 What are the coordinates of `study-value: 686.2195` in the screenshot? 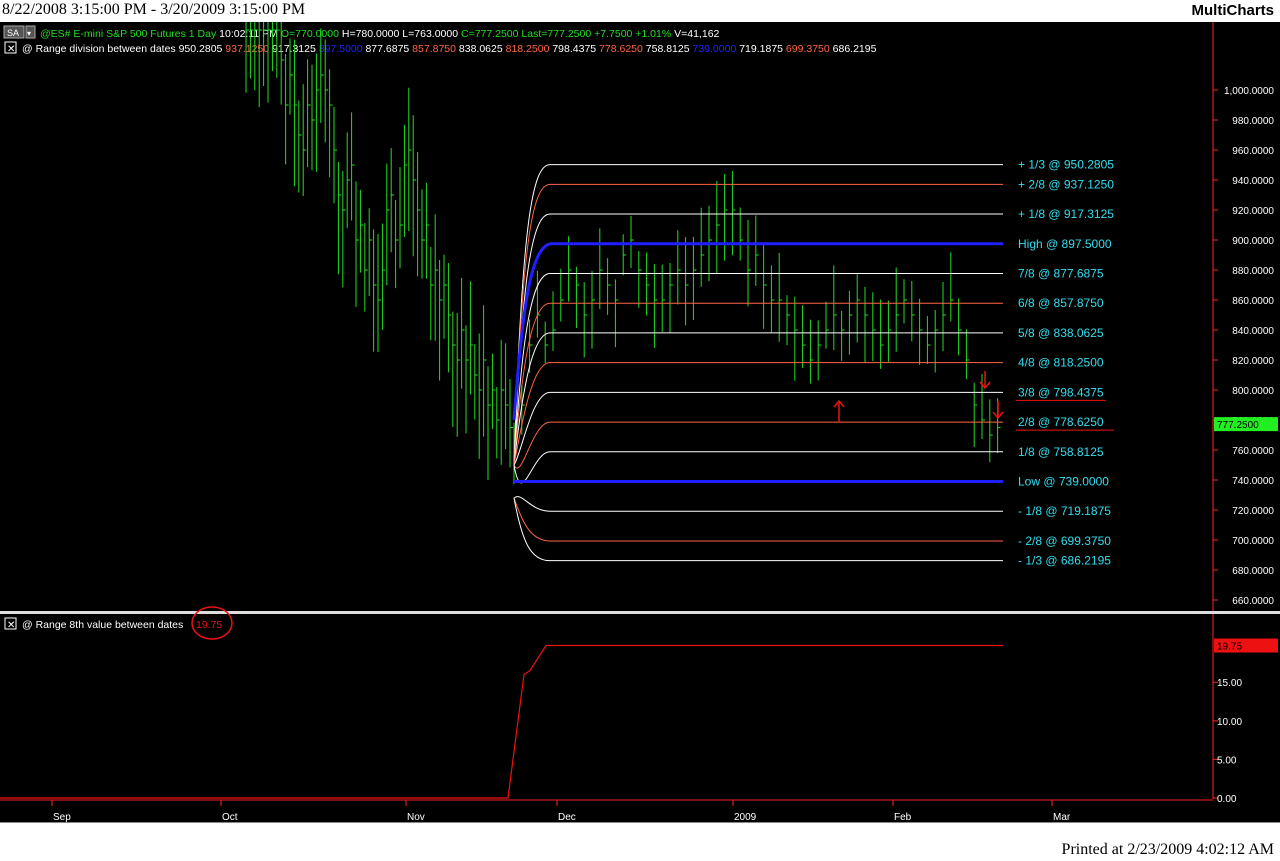 It's located at (853, 49).